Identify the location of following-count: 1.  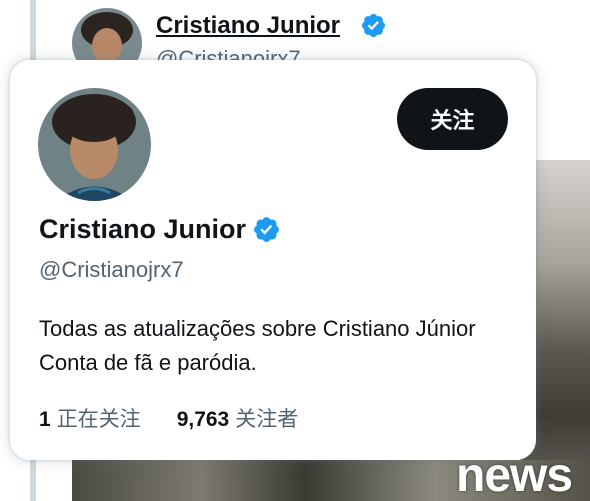
(45, 419).